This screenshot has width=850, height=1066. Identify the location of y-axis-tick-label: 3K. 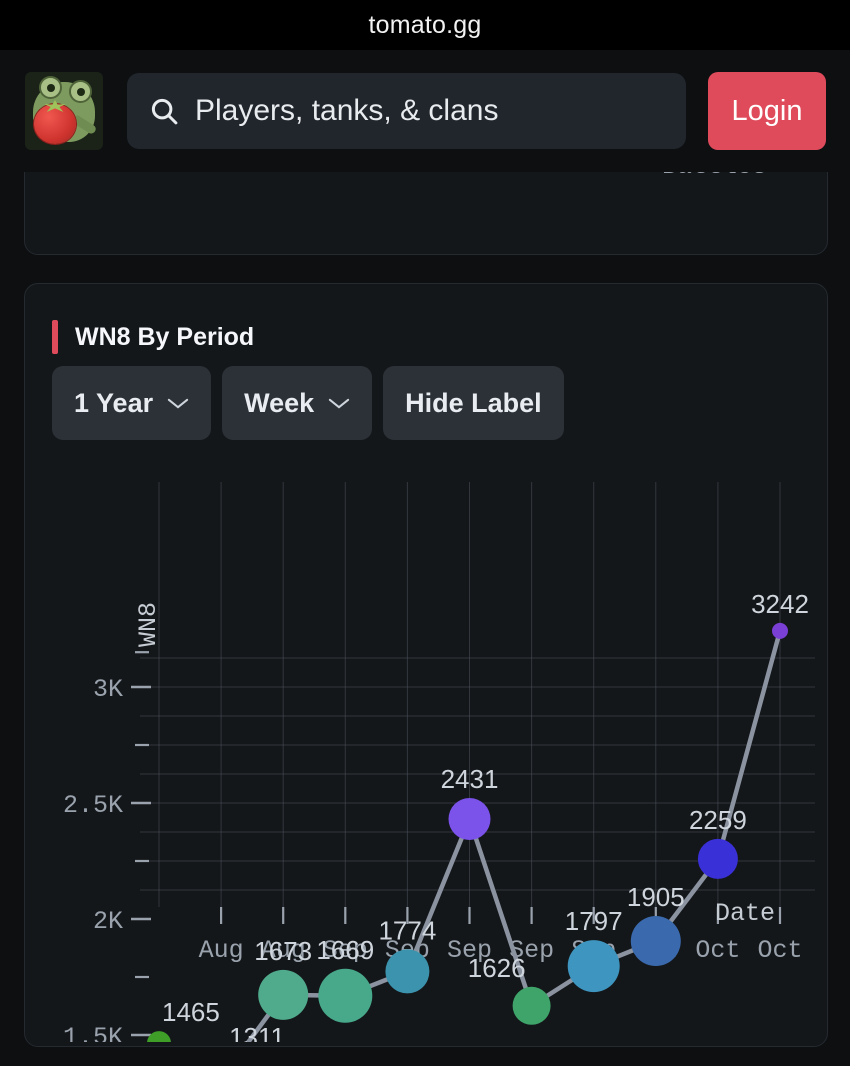
(108, 689).